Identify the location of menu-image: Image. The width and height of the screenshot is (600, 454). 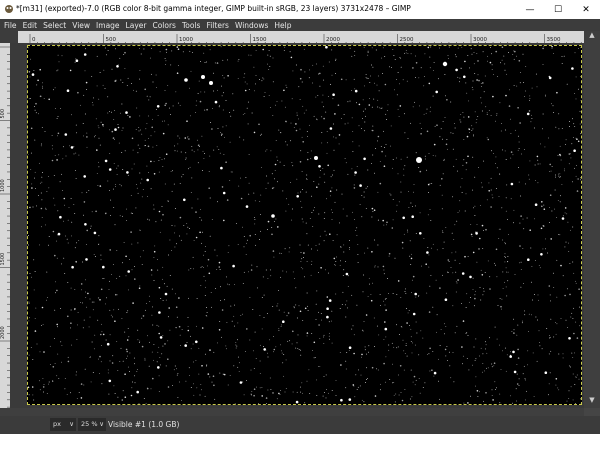
(108, 25).